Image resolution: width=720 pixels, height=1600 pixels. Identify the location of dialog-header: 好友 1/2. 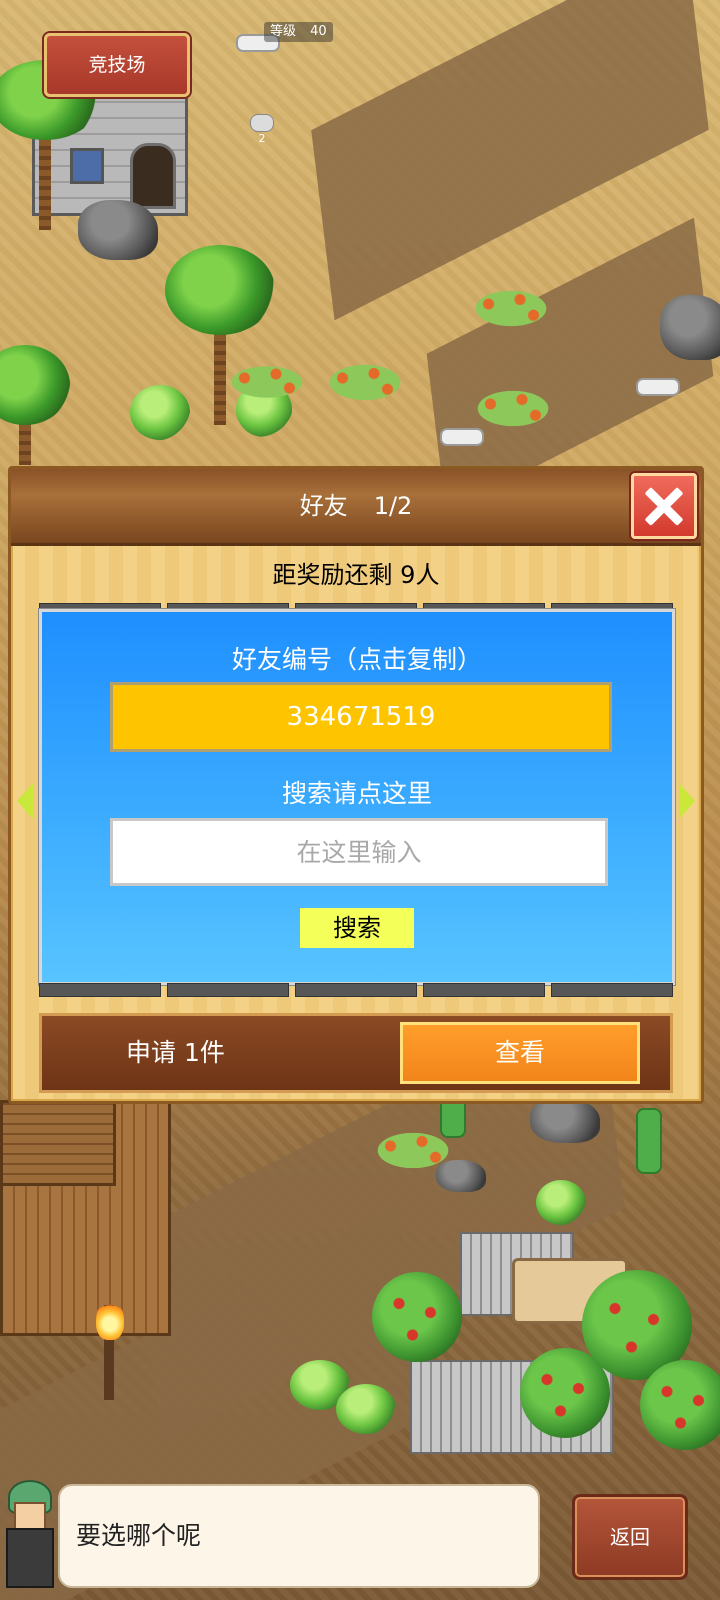
(356, 507).